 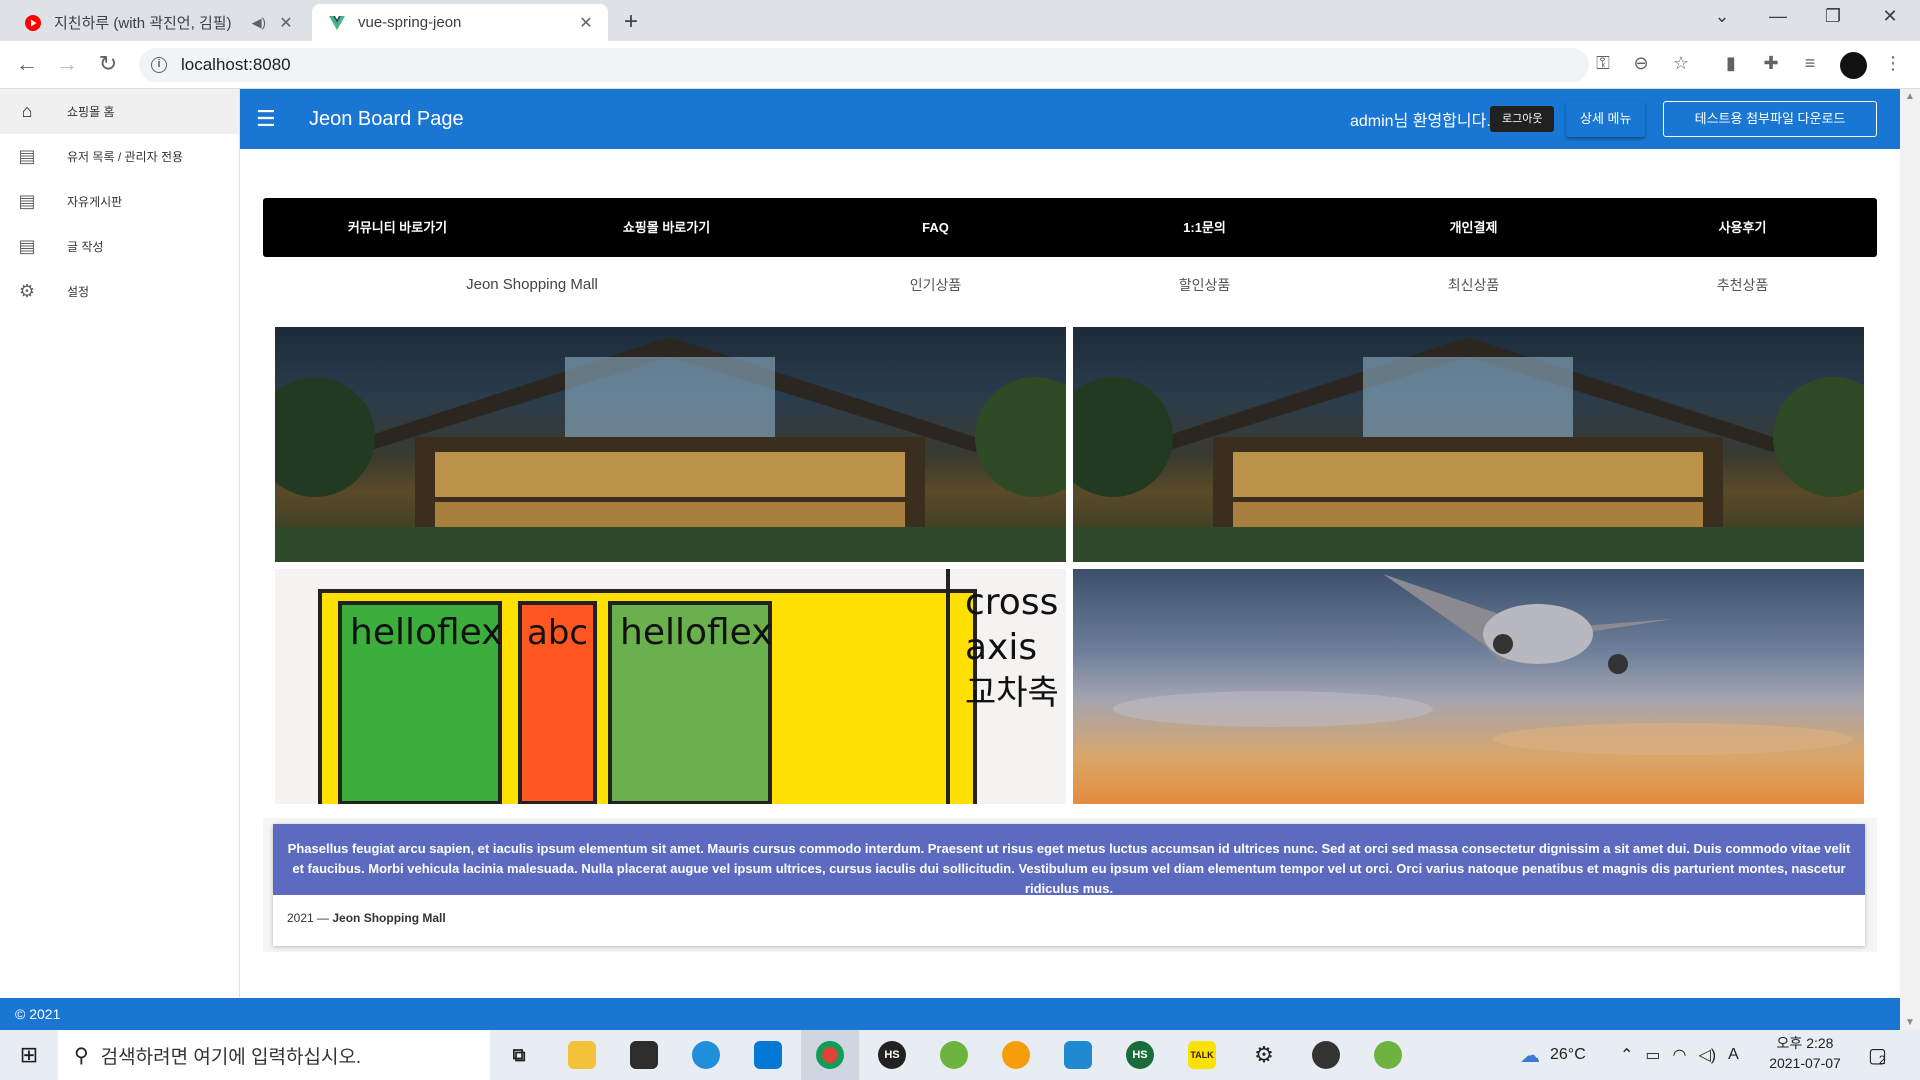 I want to click on clock-date: 2021-07-07, so click(x=1805, y=1063).